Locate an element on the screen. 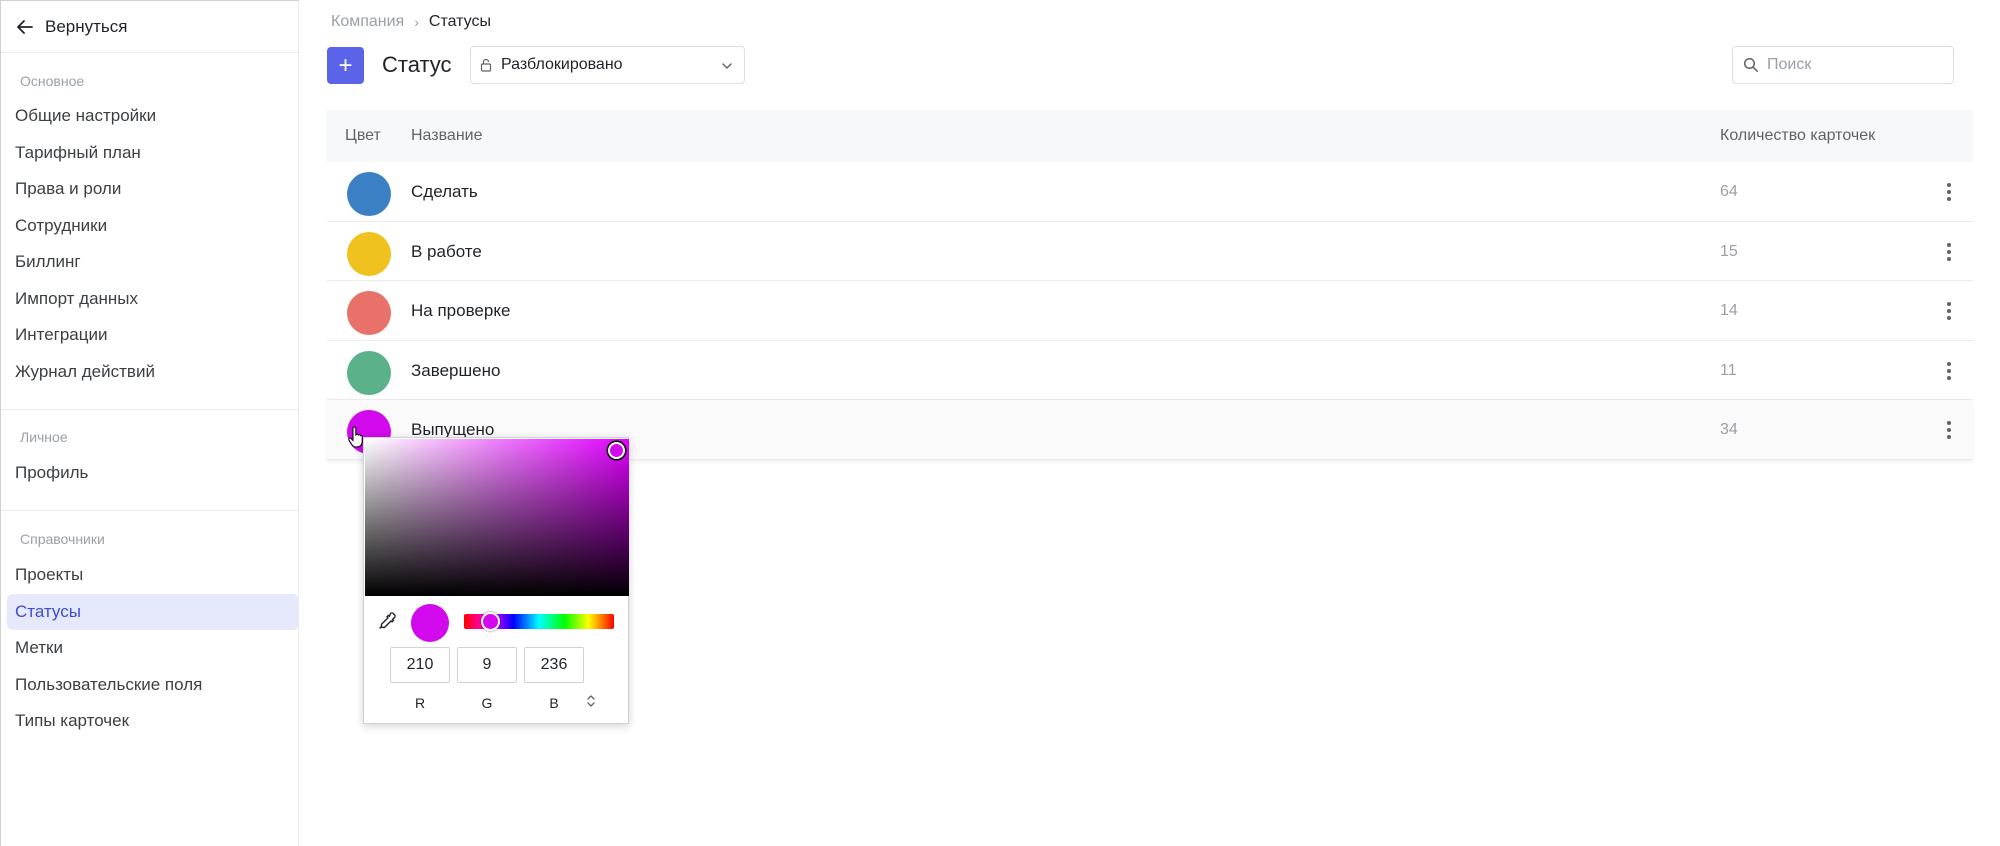 The height and width of the screenshot is (846, 2000). table-row: Сделать 64 is located at coordinates (1150, 192).